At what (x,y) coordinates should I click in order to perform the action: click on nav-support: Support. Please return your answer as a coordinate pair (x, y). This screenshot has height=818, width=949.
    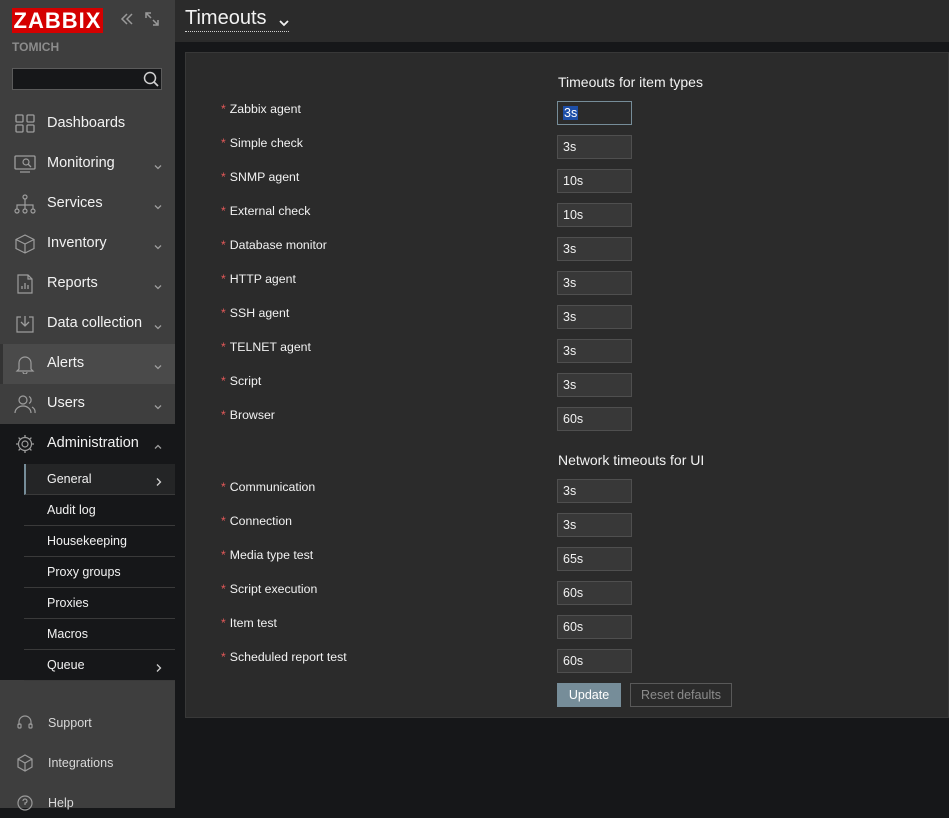
    Looking at the image, I should click on (87, 723).